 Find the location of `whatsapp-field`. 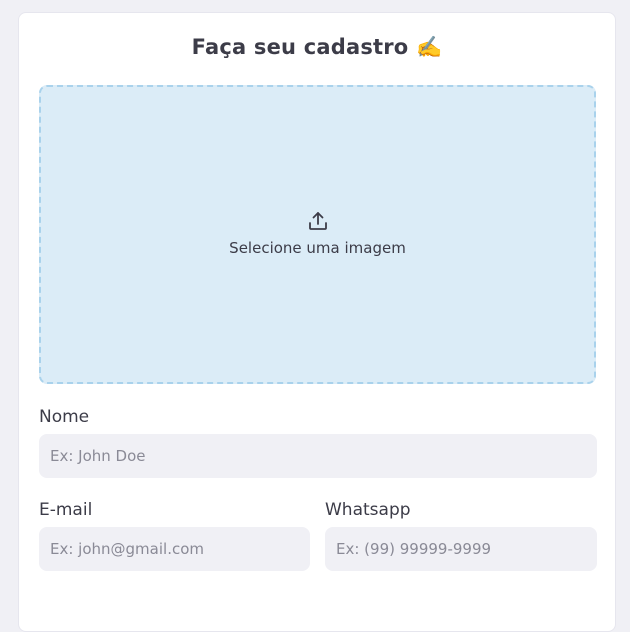

whatsapp-field is located at coordinates (461, 549).